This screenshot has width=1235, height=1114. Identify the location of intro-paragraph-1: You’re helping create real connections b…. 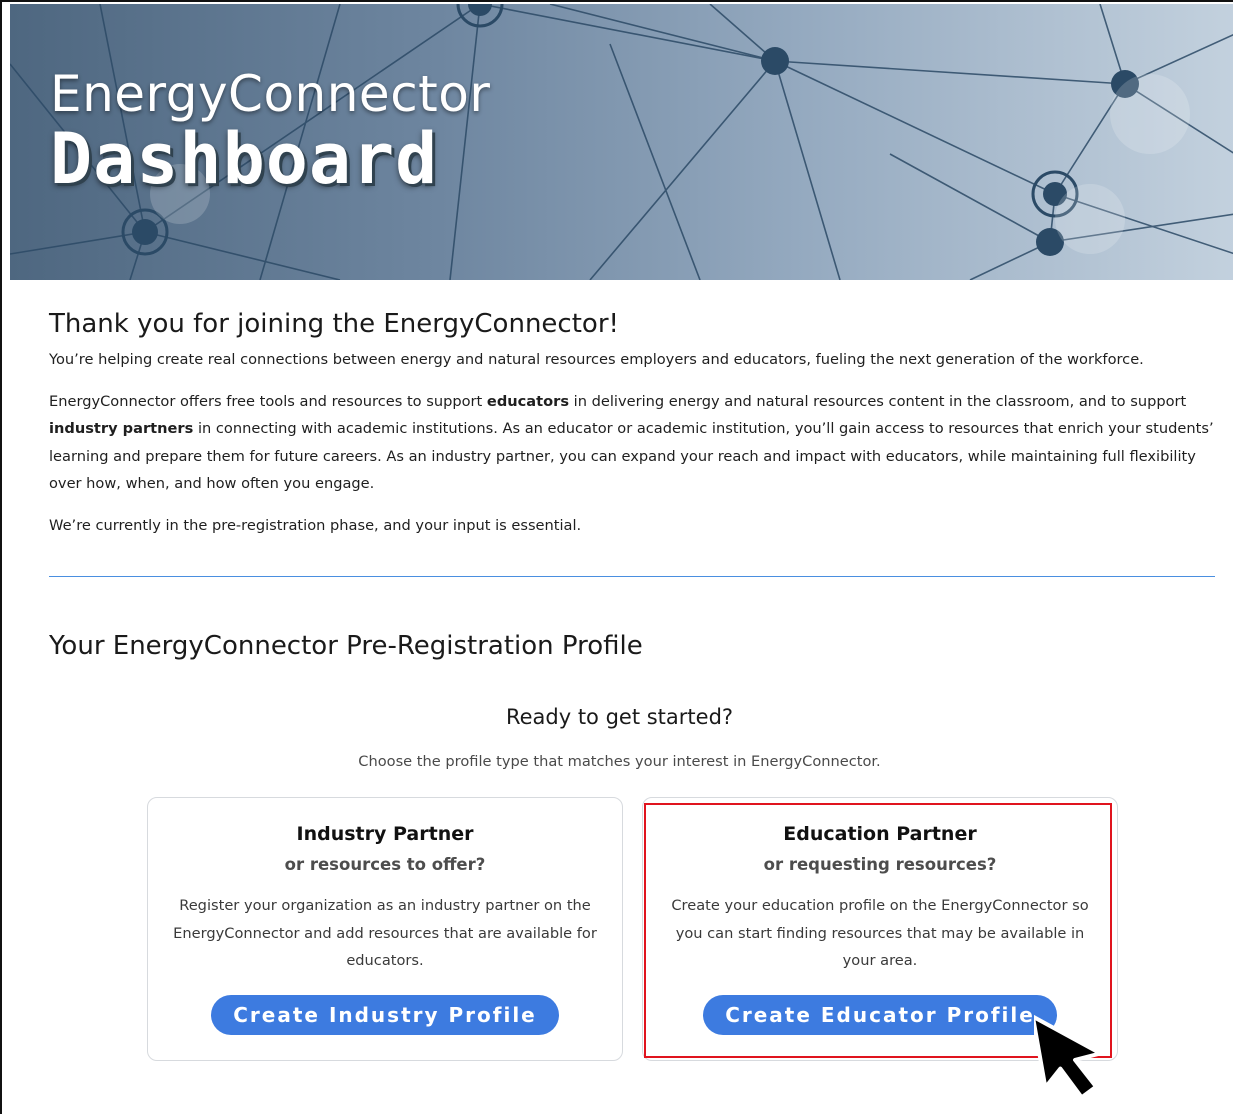
(596, 359).